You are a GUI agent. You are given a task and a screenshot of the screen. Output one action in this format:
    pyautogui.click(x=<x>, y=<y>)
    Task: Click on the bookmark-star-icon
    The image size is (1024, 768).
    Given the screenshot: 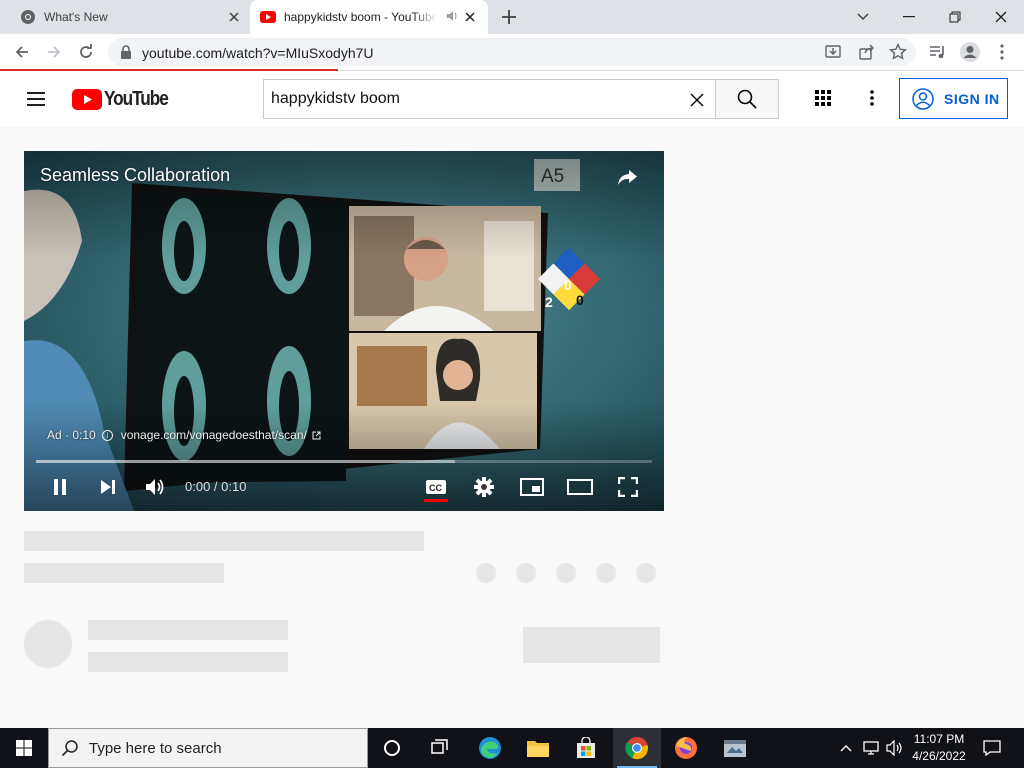 What is the action you would take?
    pyautogui.click(x=898, y=52)
    